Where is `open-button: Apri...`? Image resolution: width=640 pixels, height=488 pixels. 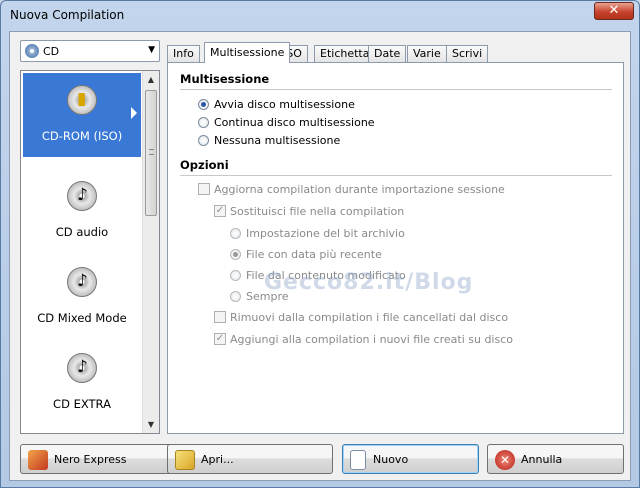 open-button: Apri... is located at coordinates (250, 459).